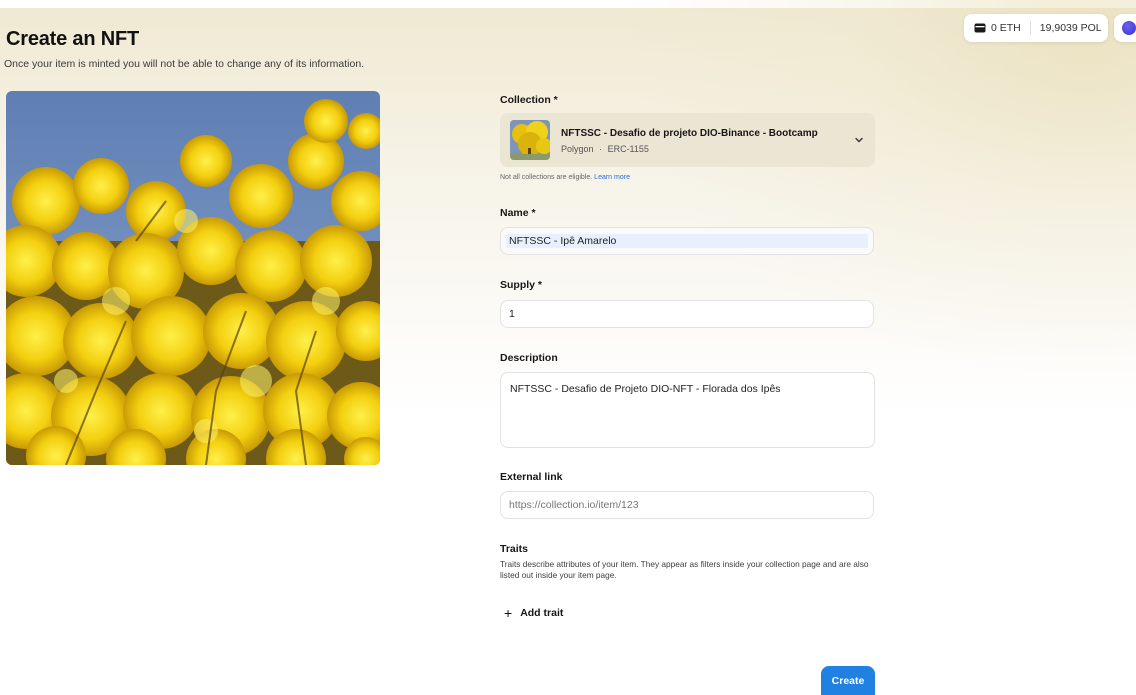 This screenshot has height=695, width=1136. I want to click on wallet-icon, so click(980, 28).